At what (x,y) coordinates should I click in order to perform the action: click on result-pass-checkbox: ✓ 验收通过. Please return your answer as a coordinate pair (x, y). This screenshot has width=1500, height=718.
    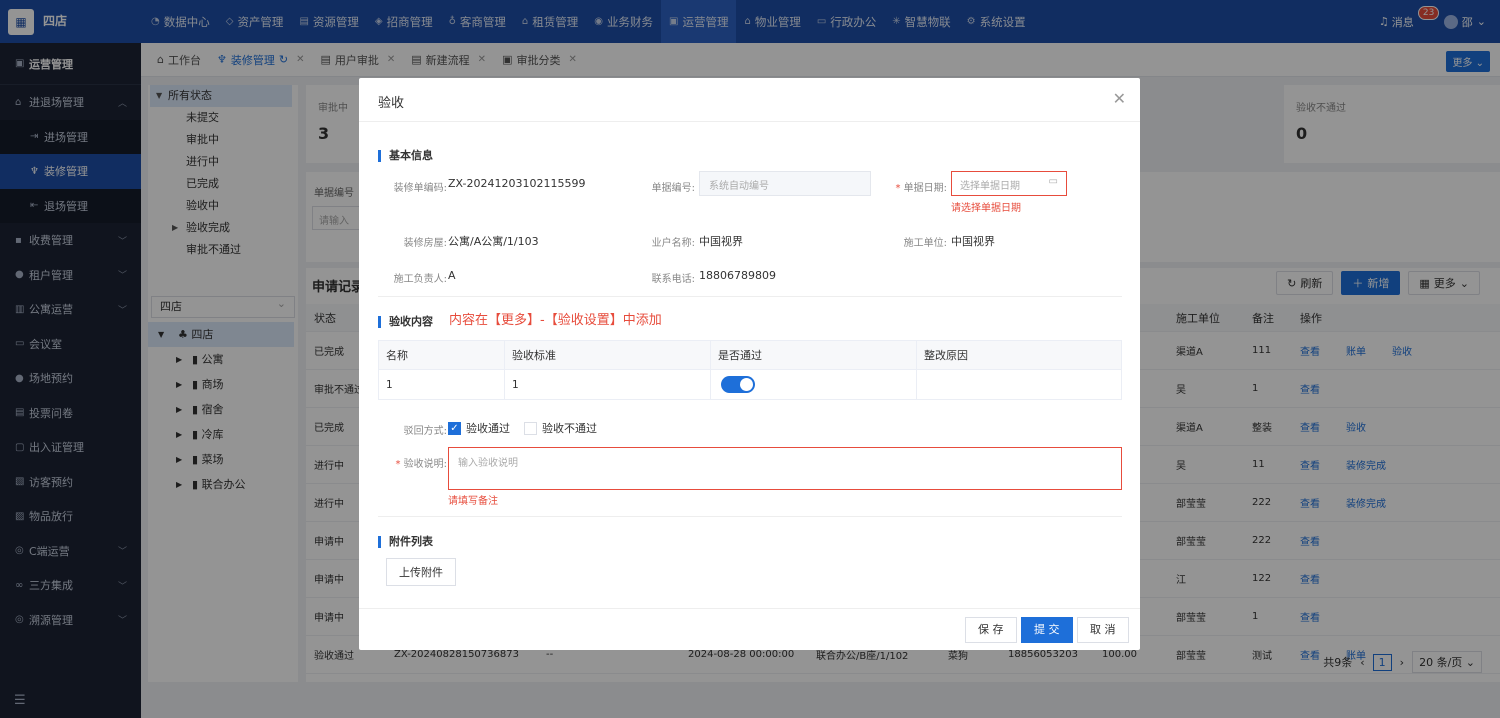
    Looking at the image, I should click on (479, 428).